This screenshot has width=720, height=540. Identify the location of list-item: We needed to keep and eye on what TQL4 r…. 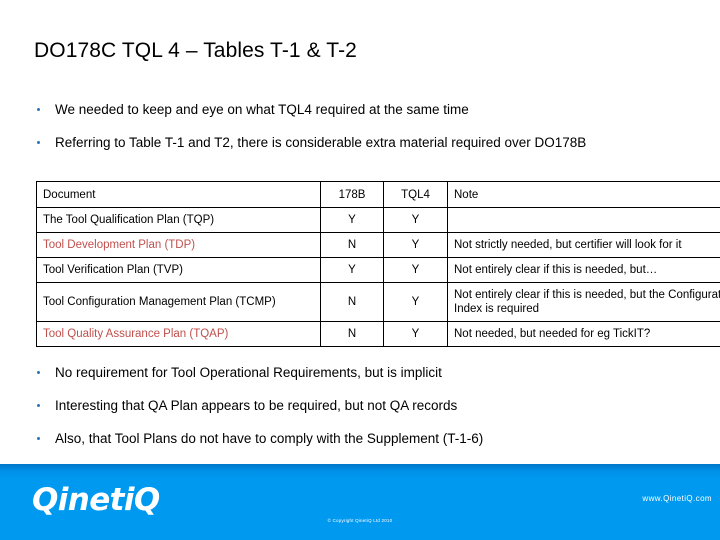
(360, 109).